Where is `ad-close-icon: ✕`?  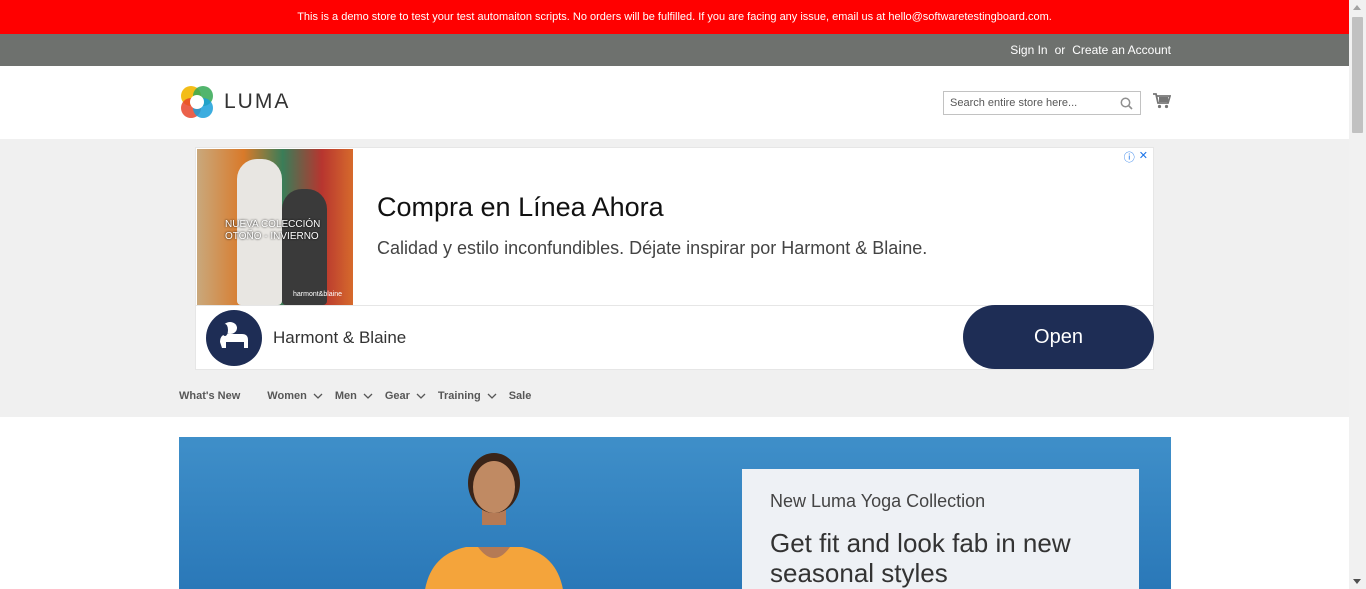 ad-close-icon: ✕ is located at coordinates (1143, 157).